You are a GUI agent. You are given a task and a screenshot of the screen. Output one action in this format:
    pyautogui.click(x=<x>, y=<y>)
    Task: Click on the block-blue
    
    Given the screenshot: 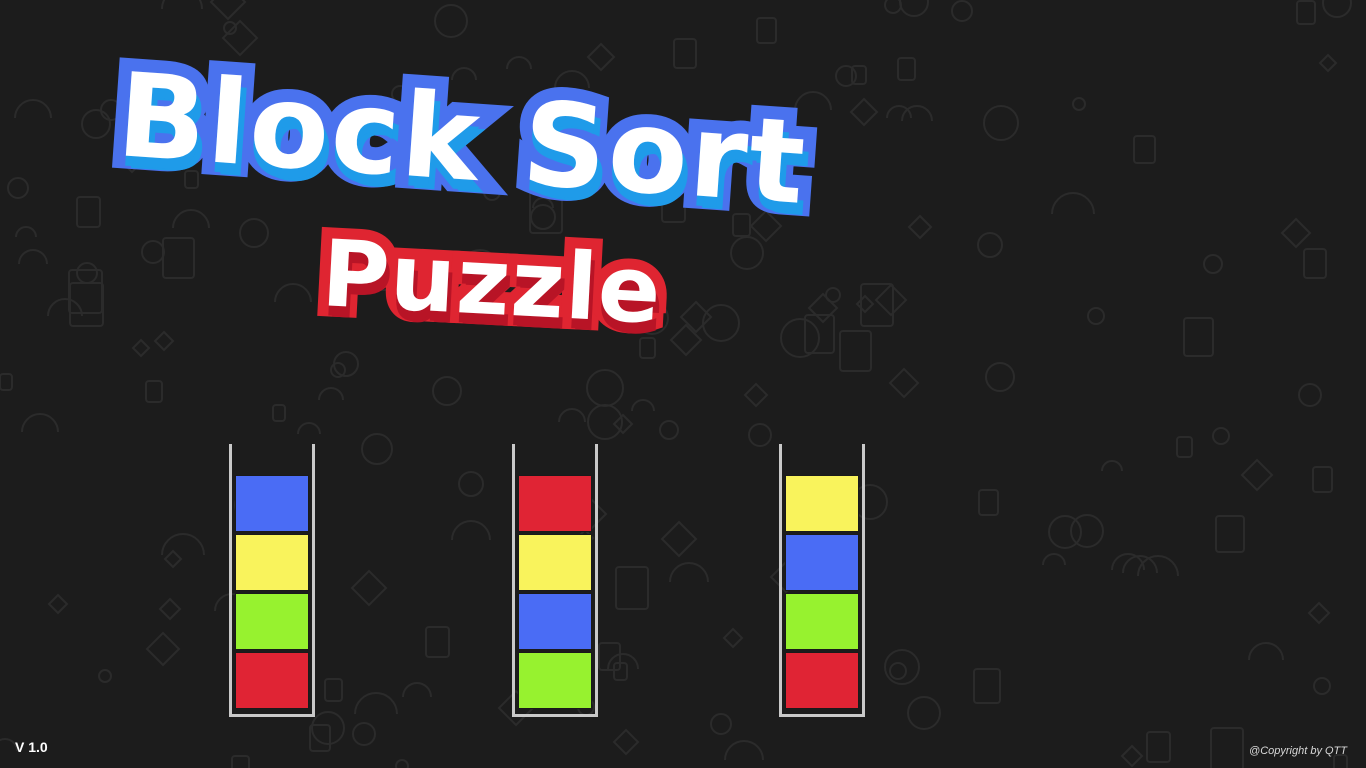 What is the action you would take?
    pyautogui.click(x=272, y=503)
    